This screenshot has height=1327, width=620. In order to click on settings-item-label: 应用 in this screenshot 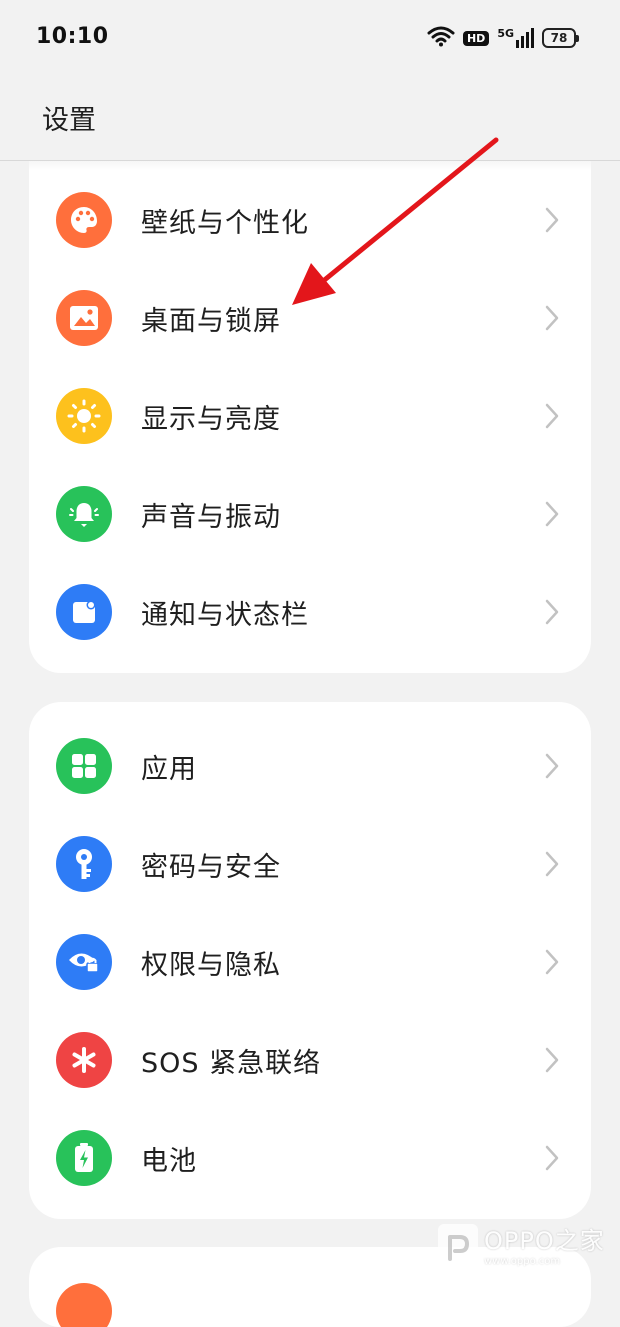, I will do `click(169, 769)`.